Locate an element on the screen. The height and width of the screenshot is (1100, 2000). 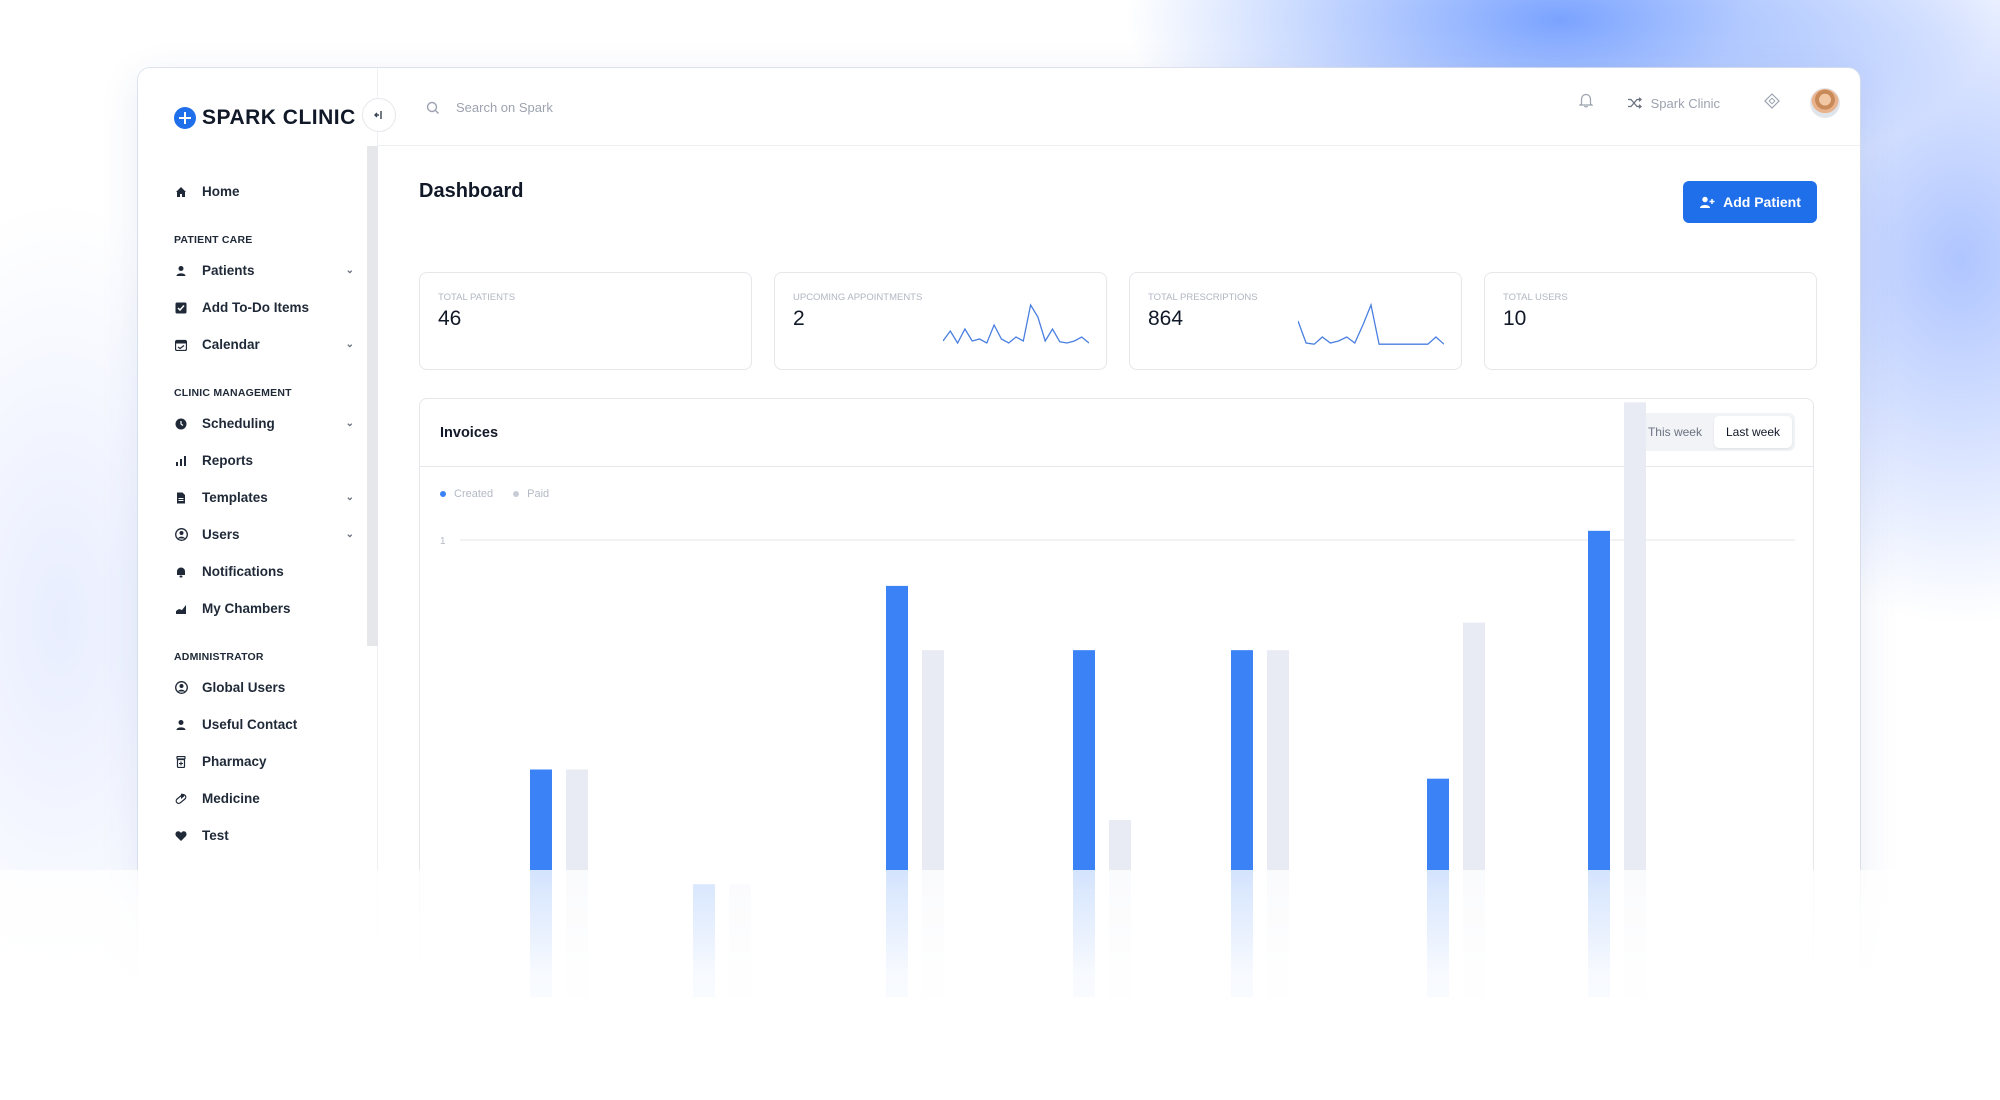
home-icon is located at coordinates (181, 192).